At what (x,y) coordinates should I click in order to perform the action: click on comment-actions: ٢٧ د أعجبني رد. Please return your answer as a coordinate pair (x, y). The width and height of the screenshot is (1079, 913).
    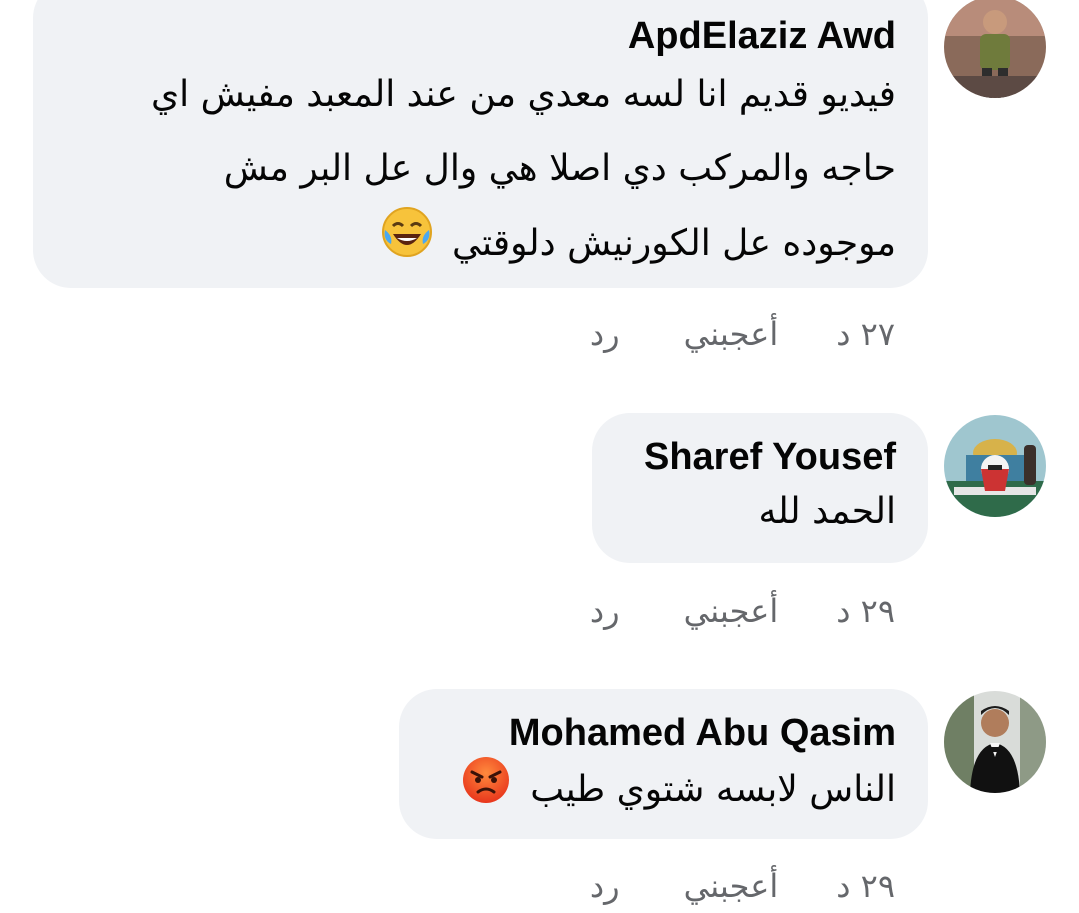
    Looking at the image, I should click on (742, 334).